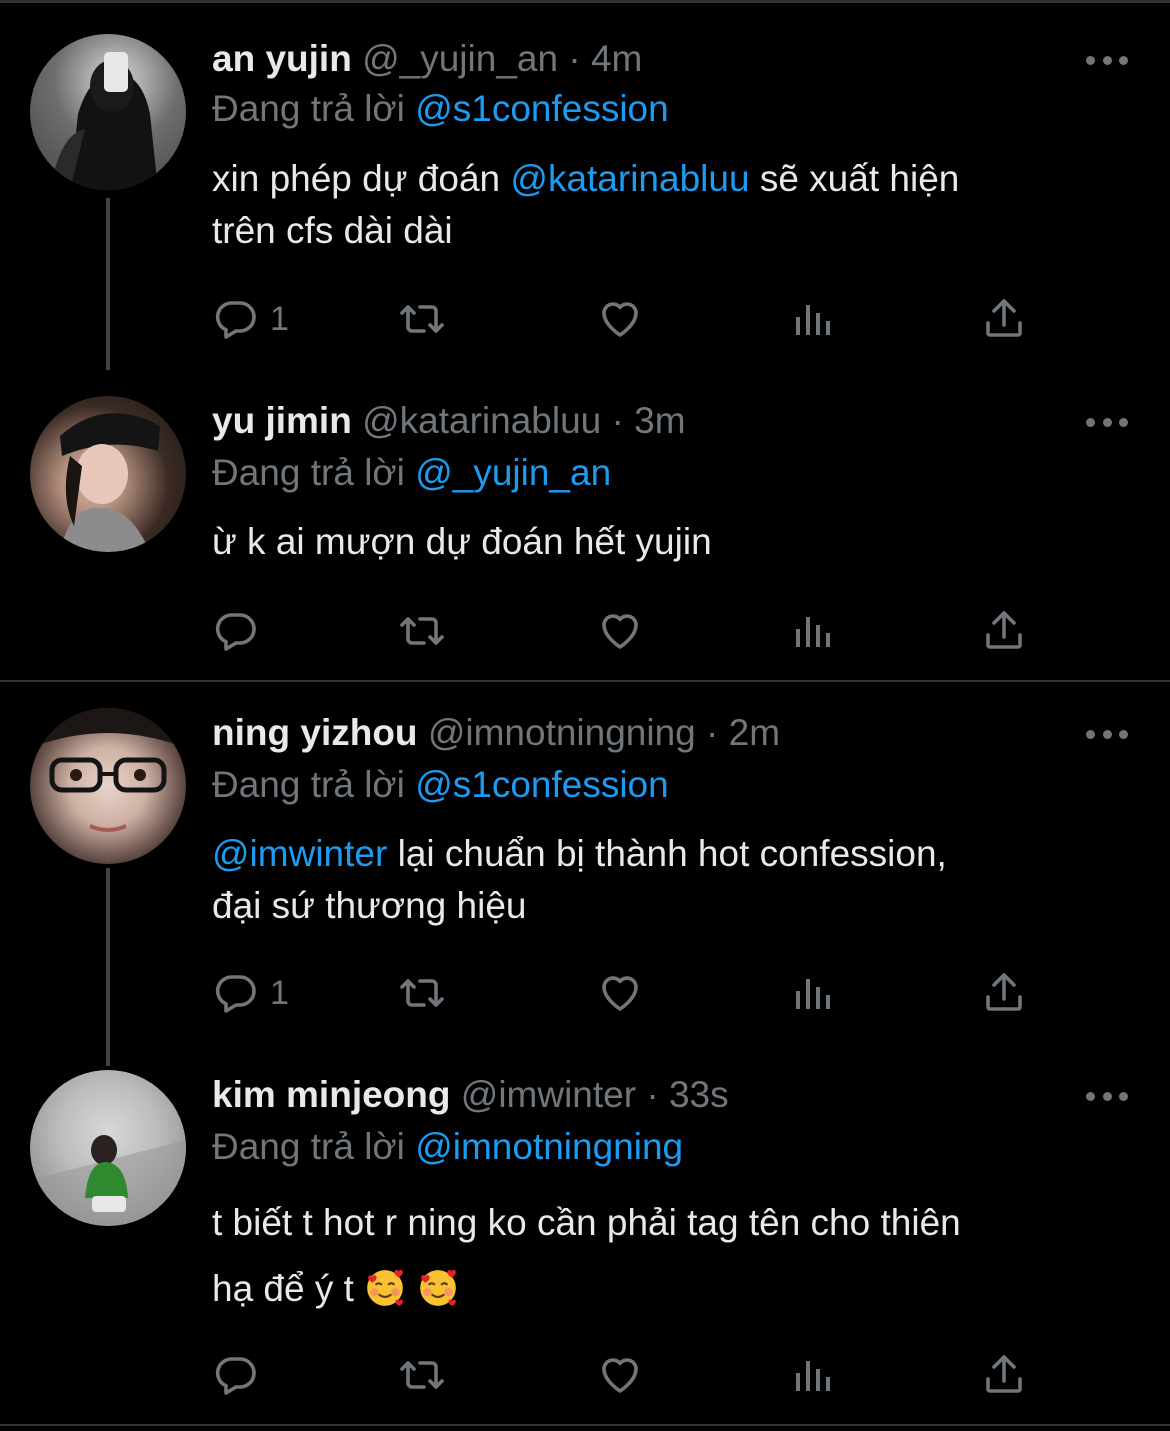 Image resolution: width=1170 pixels, height=1431 pixels. What do you see at coordinates (513, 472) in the screenshot?
I see `reply-to-mention: @_yujin_an` at bounding box center [513, 472].